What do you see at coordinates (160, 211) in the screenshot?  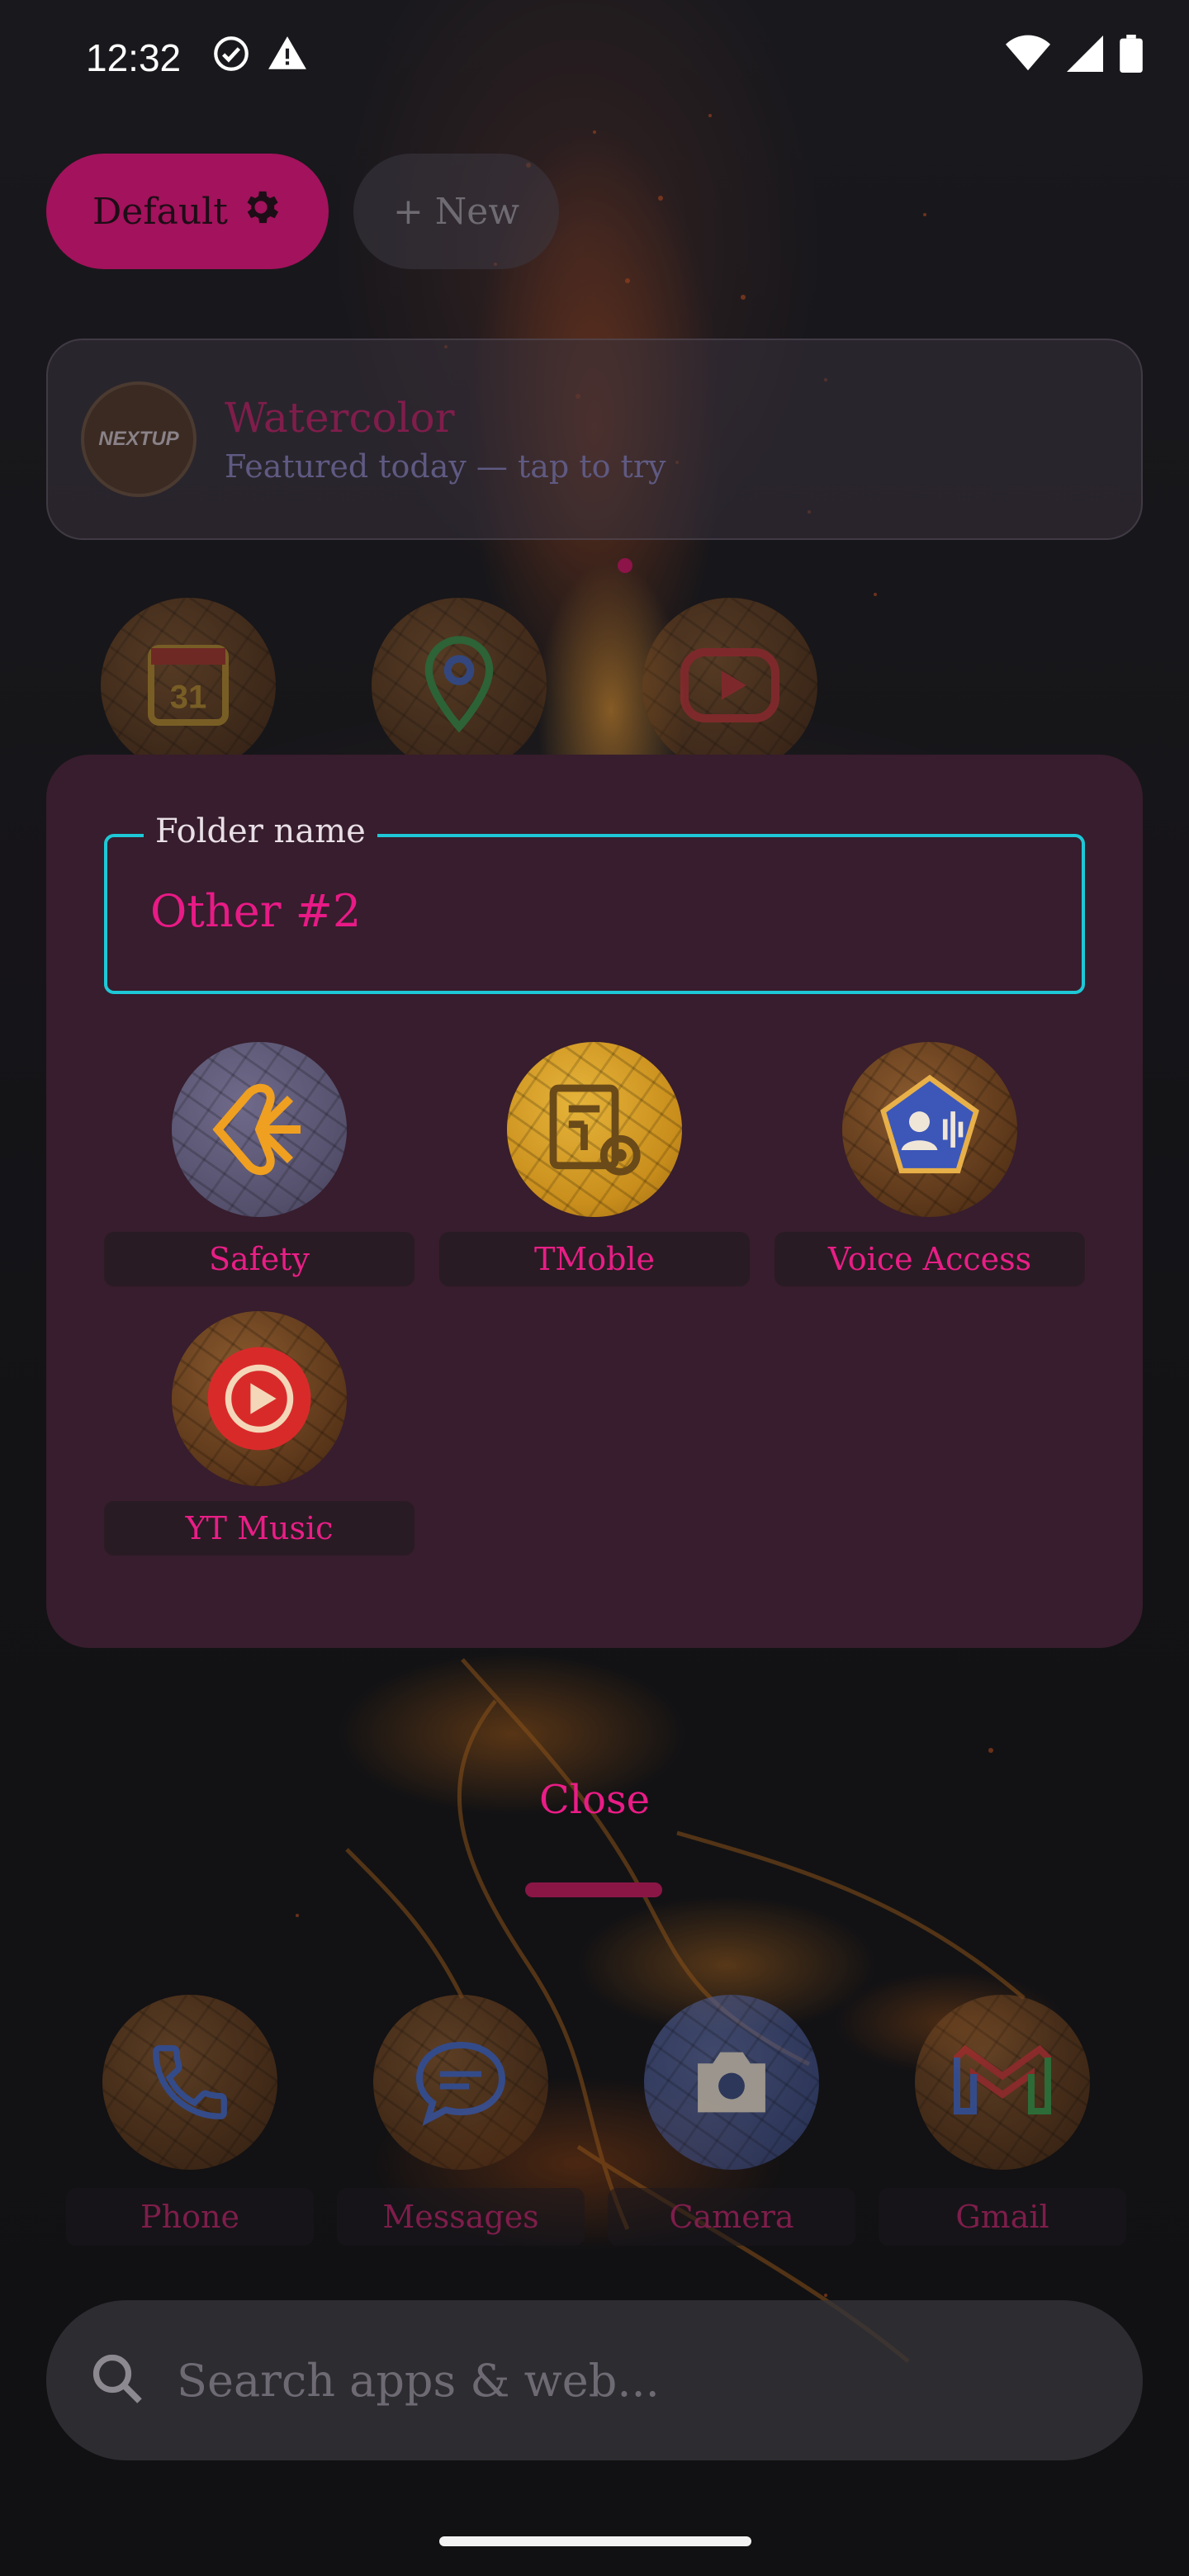 I see `profile-chip-label: Default` at bounding box center [160, 211].